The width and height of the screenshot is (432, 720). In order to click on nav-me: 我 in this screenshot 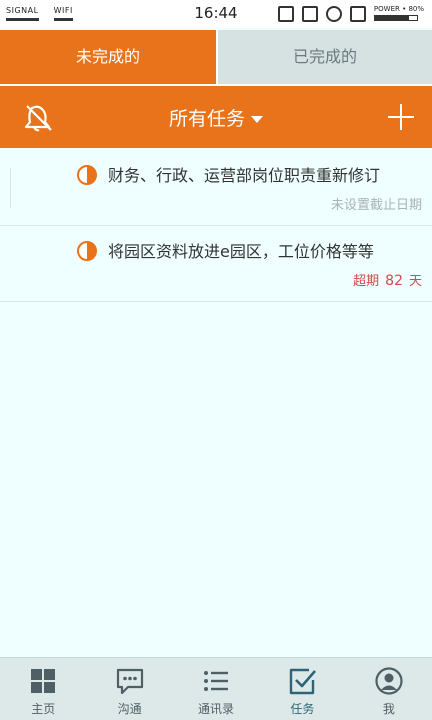, I will do `click(389, 689)`.